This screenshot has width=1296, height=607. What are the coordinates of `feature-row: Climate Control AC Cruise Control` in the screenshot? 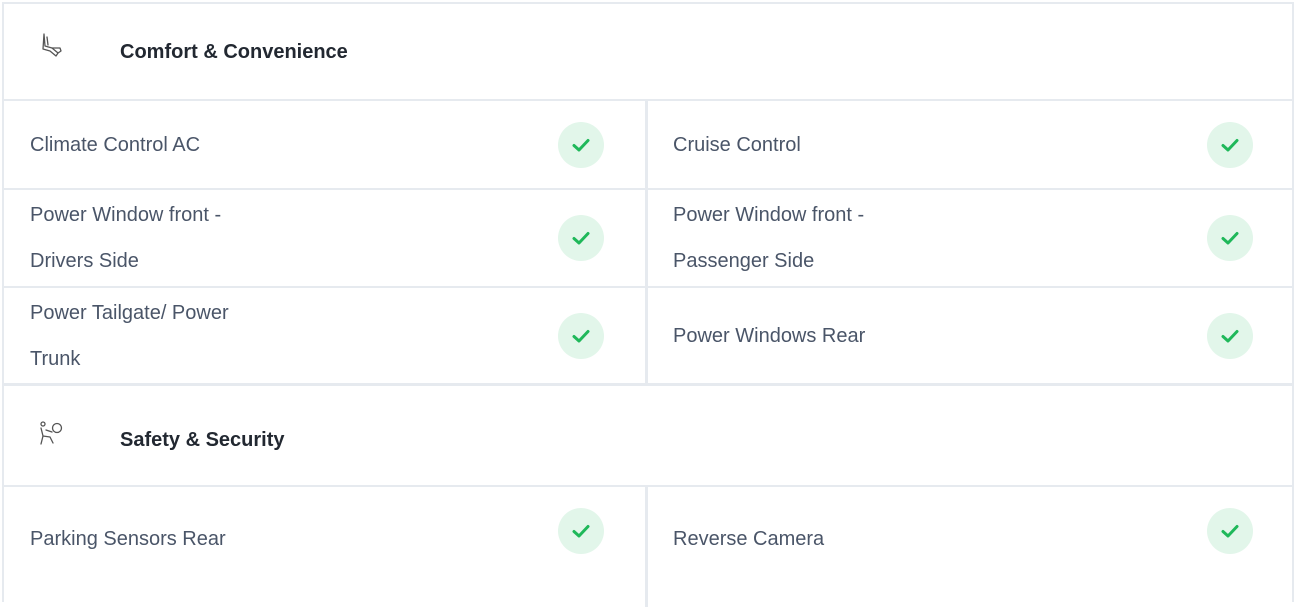 It's located at (648, 145).